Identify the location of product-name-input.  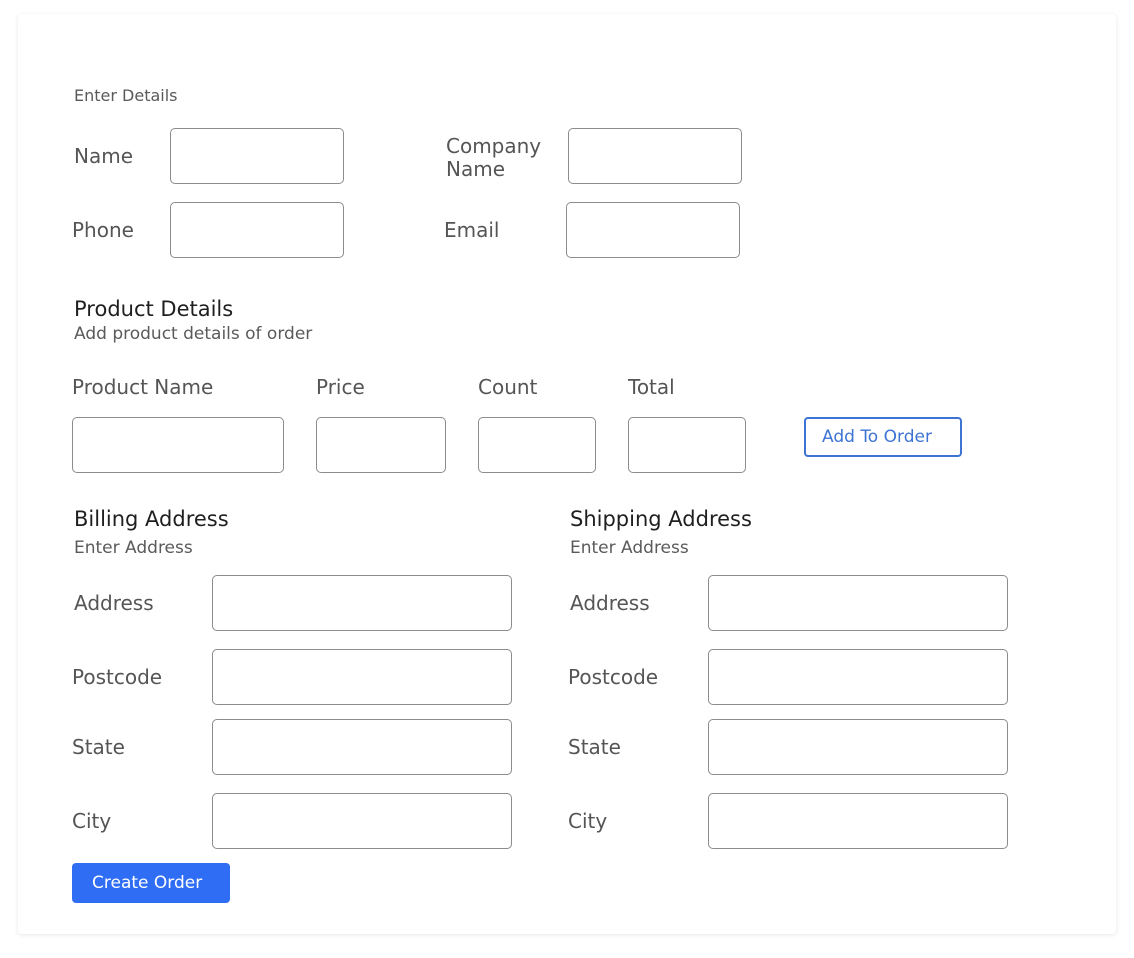
(178, 445).